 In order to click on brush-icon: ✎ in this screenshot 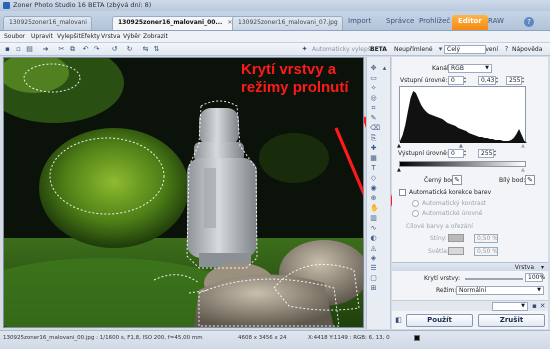, I will do `click(373, 118)`.